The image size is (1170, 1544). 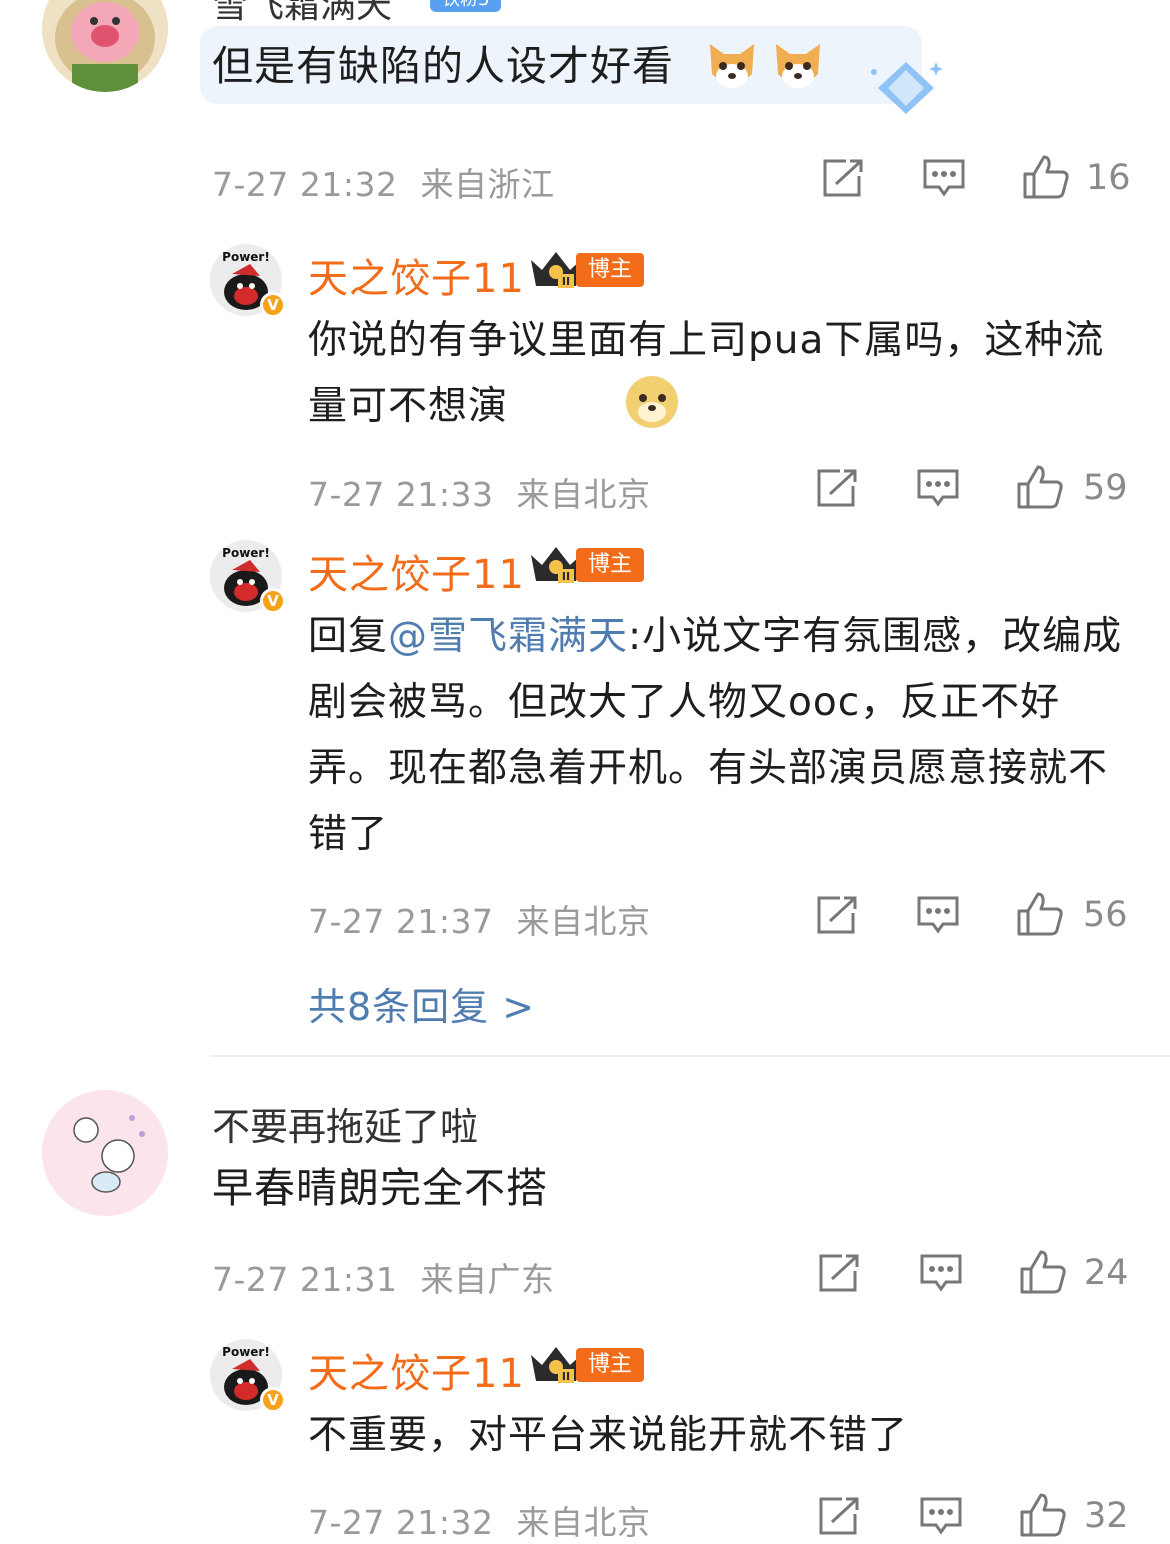 I want to click on fan-badge: 铁粉3, so click(x=466, y=6).